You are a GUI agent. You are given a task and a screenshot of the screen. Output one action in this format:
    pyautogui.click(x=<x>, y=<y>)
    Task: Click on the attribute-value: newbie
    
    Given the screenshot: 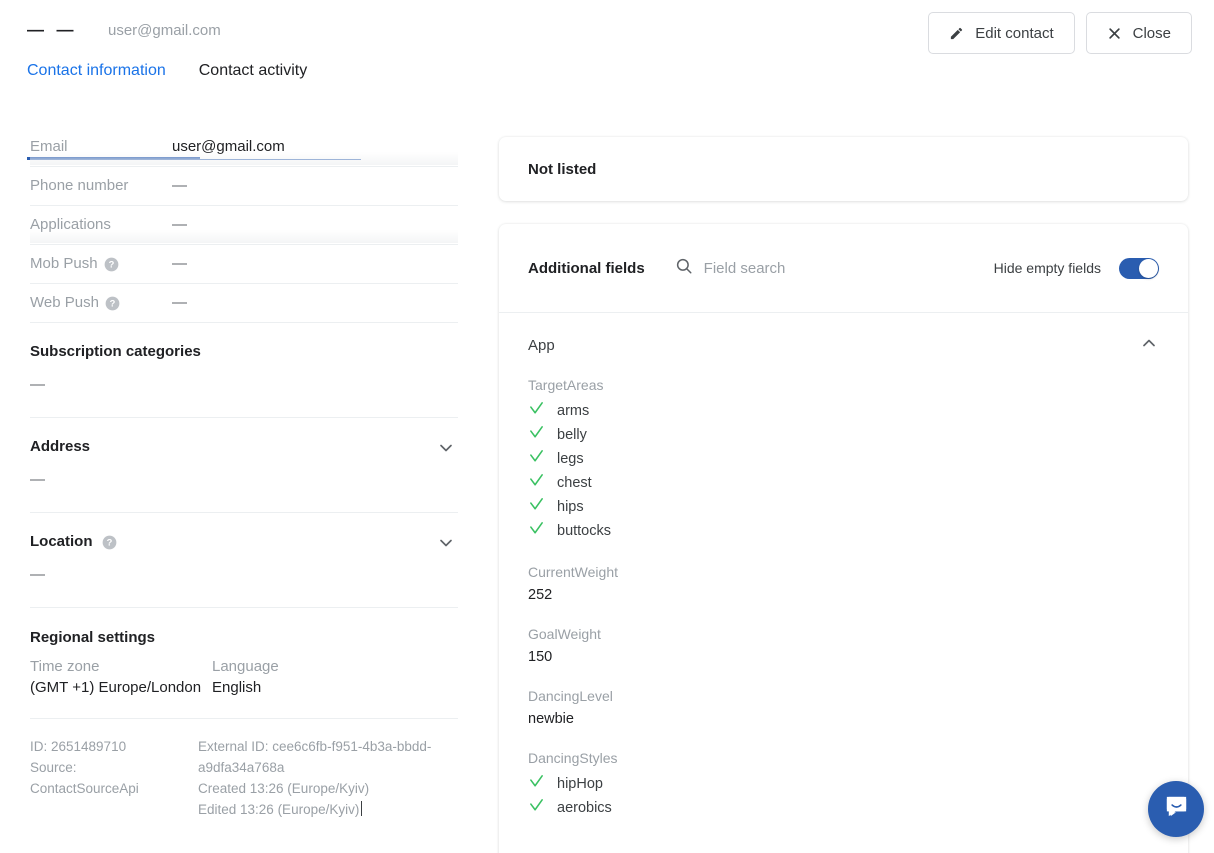 What is the action you would take?
    pyautogui.click(x=551, y=719)
    